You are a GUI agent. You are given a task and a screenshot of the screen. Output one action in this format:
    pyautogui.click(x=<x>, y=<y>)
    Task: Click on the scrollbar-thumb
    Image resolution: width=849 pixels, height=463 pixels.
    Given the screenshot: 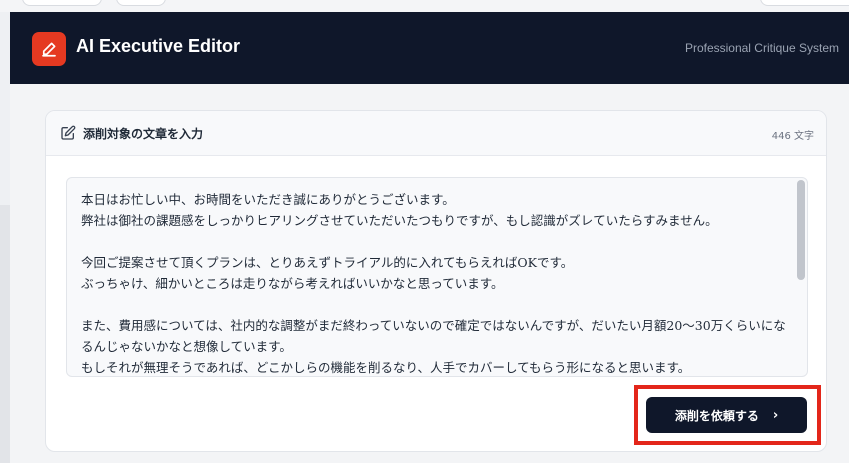 What is the action you would take?
    pyautogui.click(x=801, y=230)
    